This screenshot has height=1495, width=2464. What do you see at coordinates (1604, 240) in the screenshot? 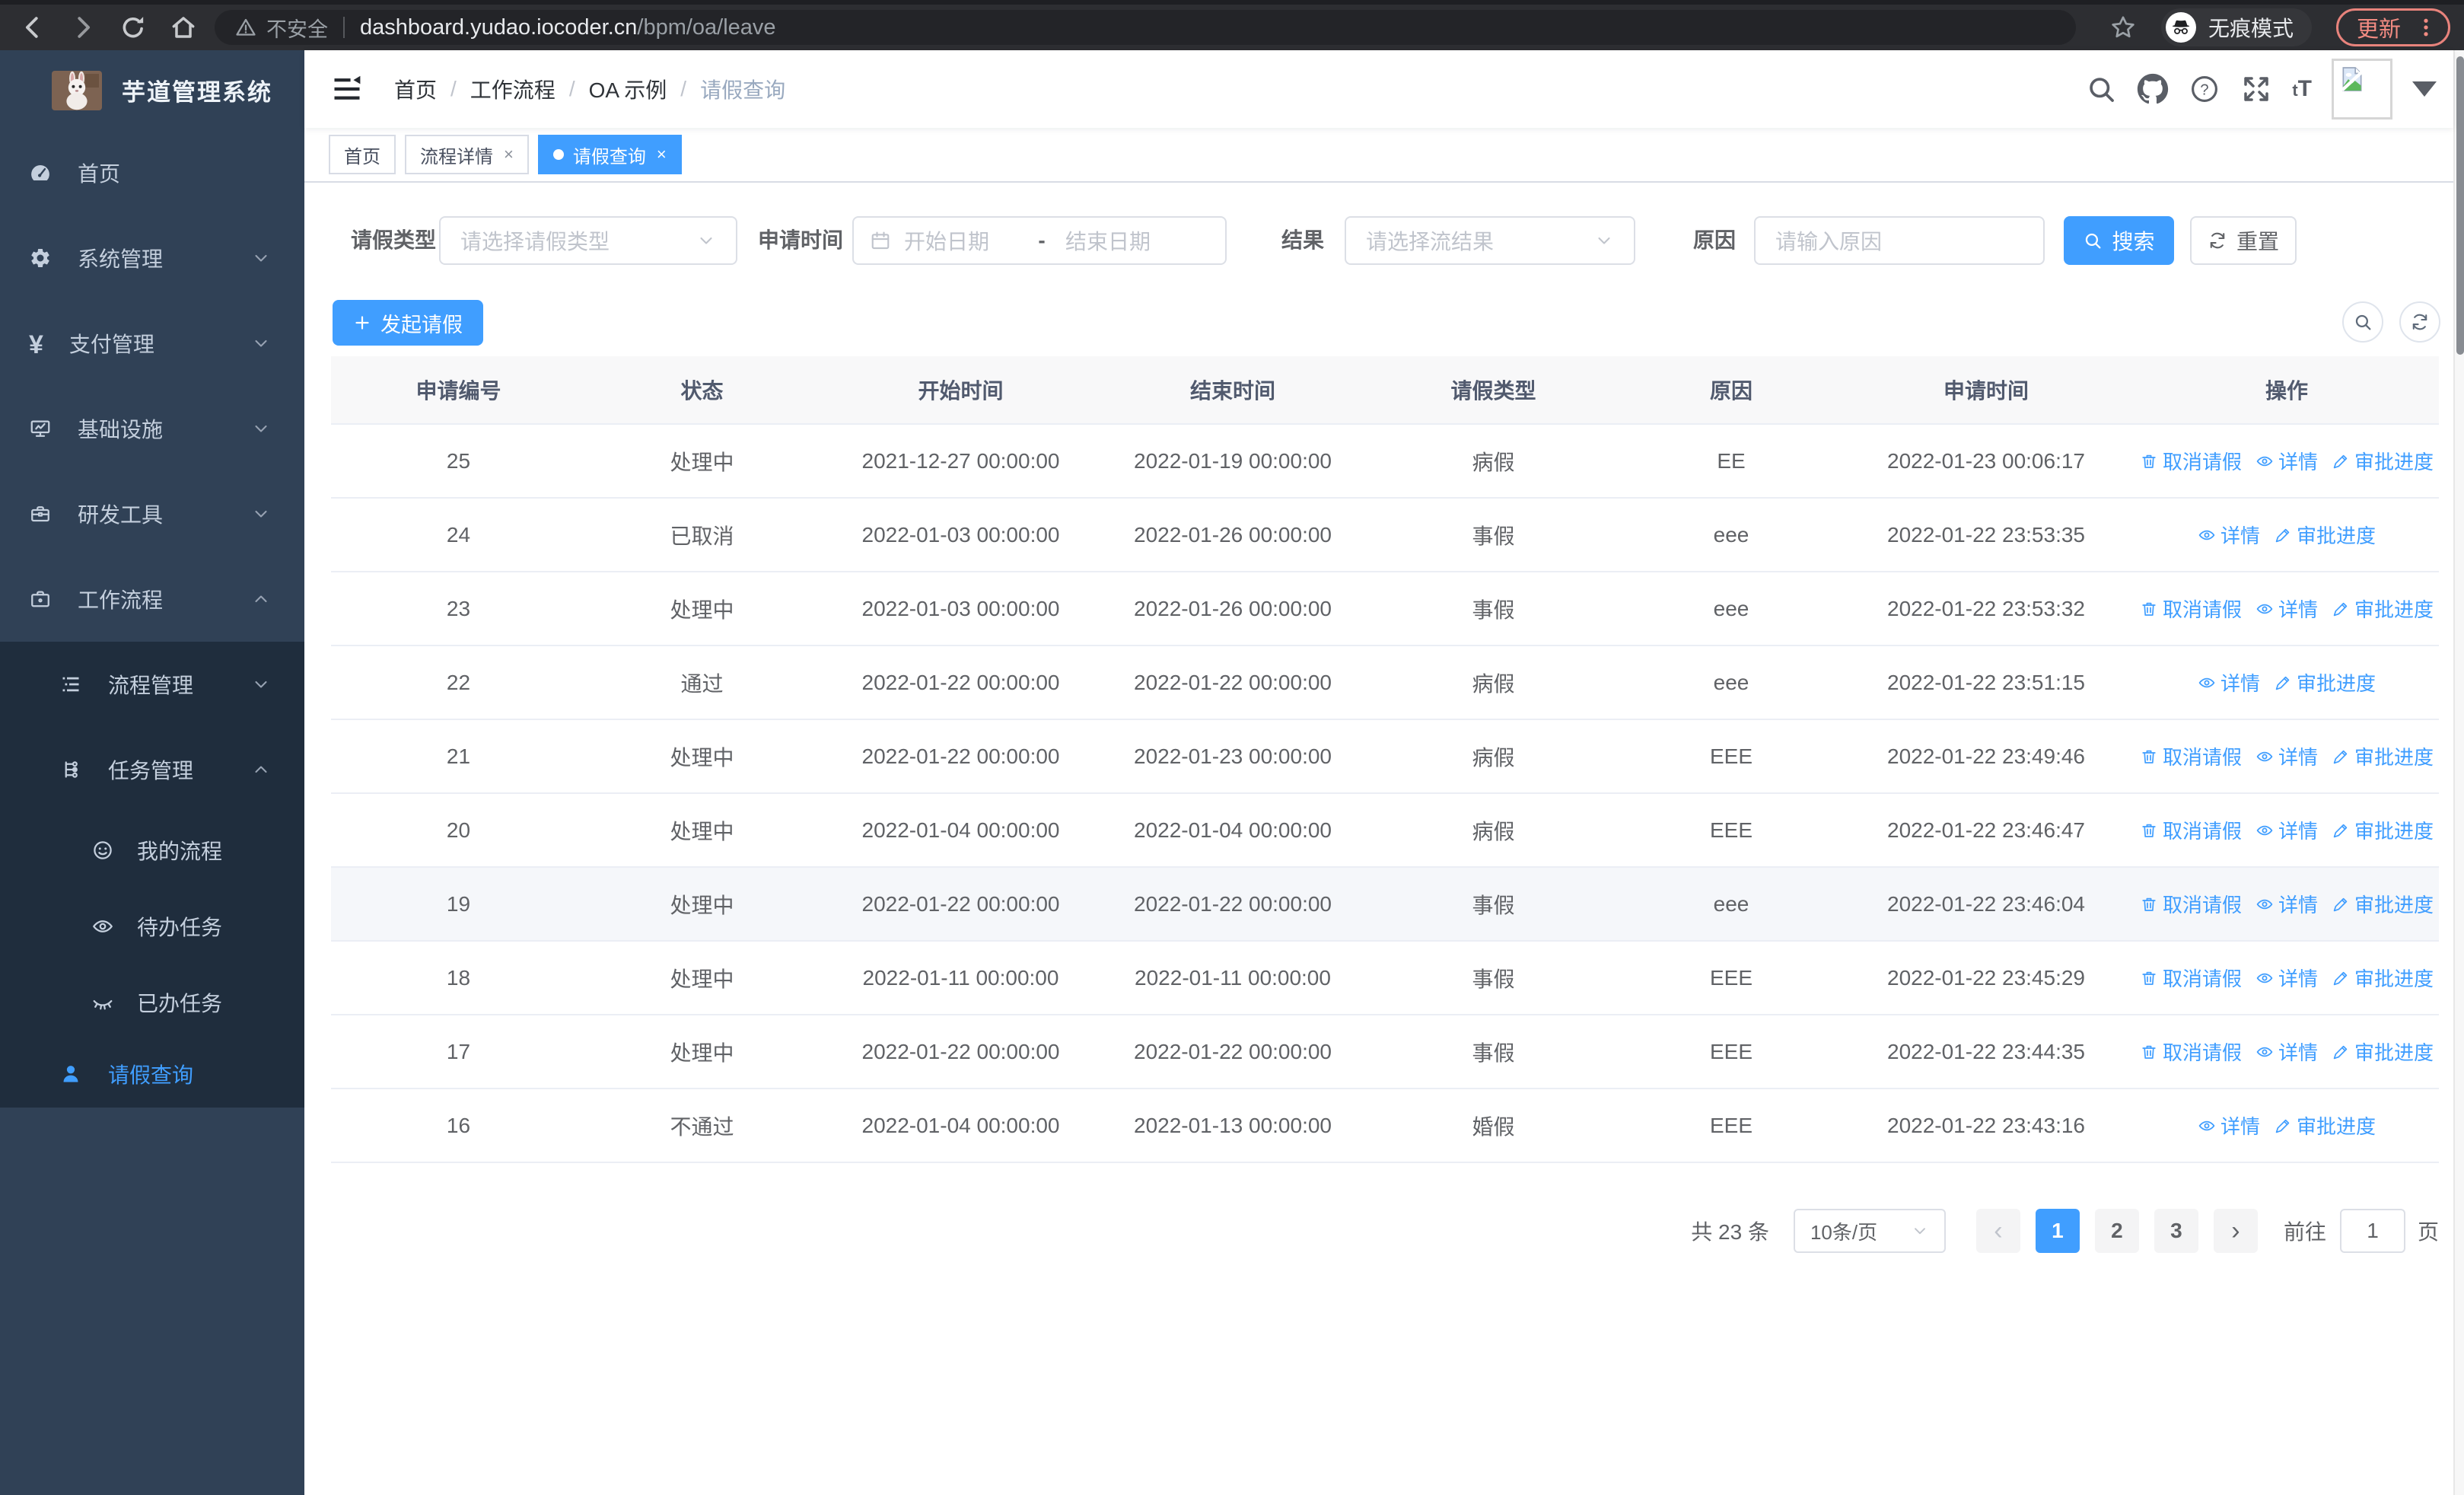
I see `chevron-down-icon` at bounding box center [1604, 240].